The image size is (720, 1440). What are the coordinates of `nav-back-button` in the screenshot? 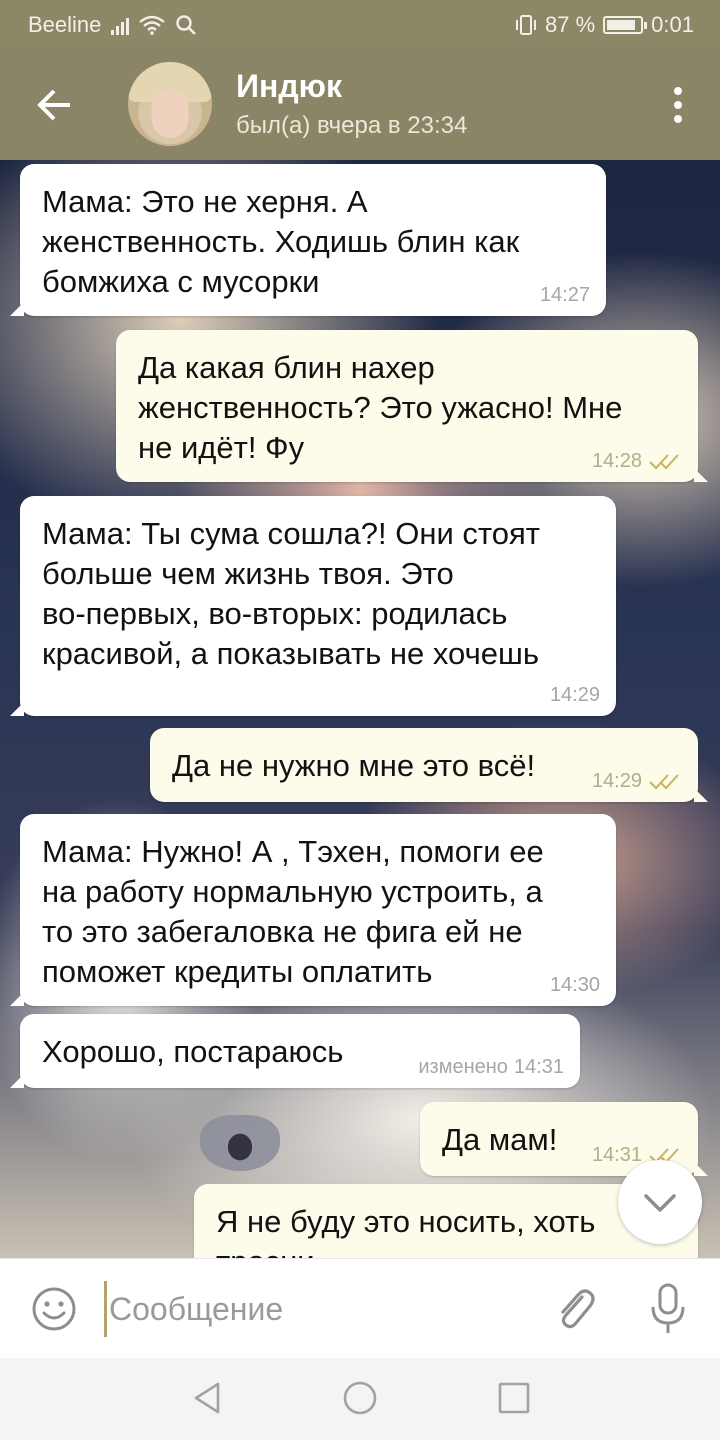 It's located at (208, 1398).